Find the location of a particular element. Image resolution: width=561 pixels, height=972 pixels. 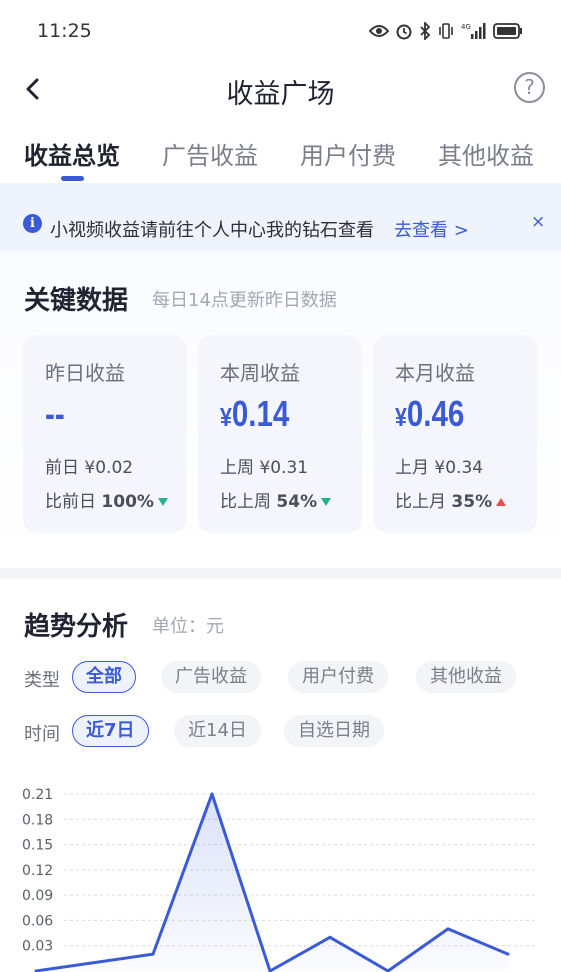

bluetooth-icon is located at coordinates (425, 31).